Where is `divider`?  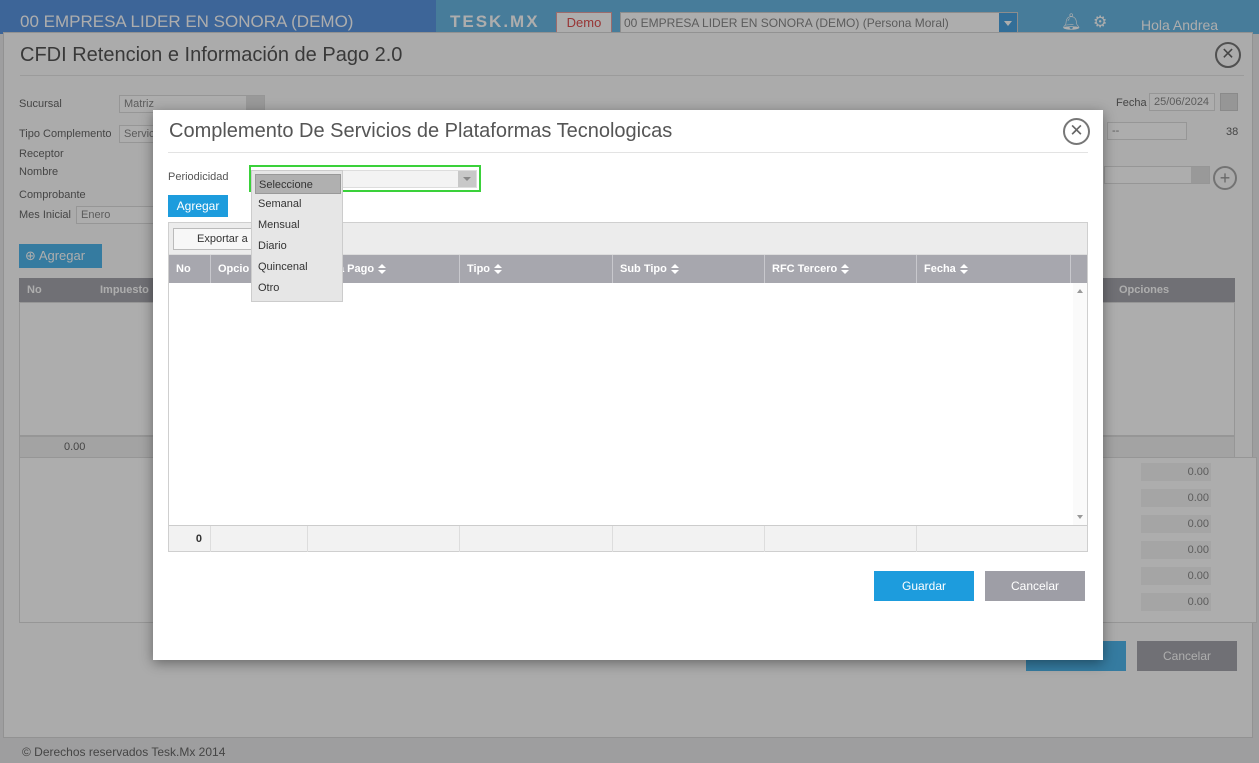
divider is located at coordinates (628, 152).